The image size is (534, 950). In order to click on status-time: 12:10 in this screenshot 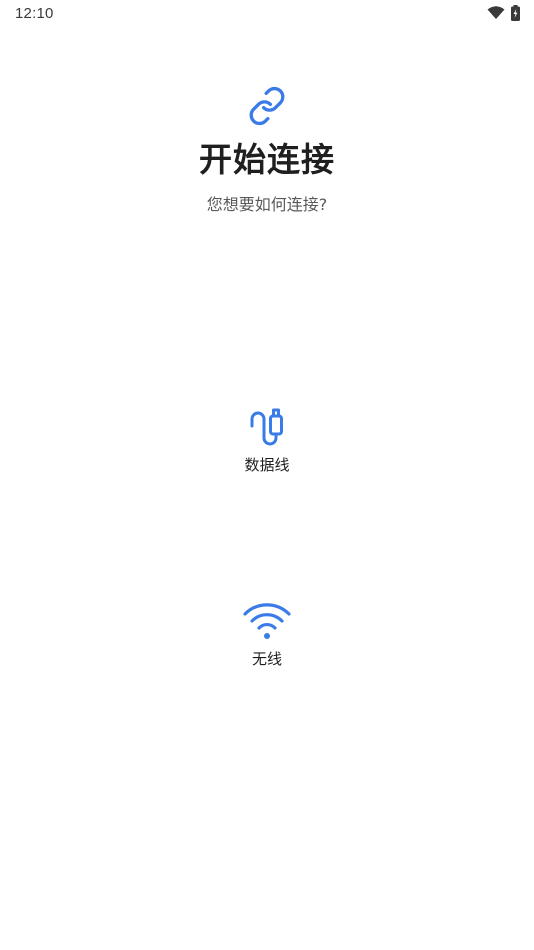, I will do `click(34, 13)`.